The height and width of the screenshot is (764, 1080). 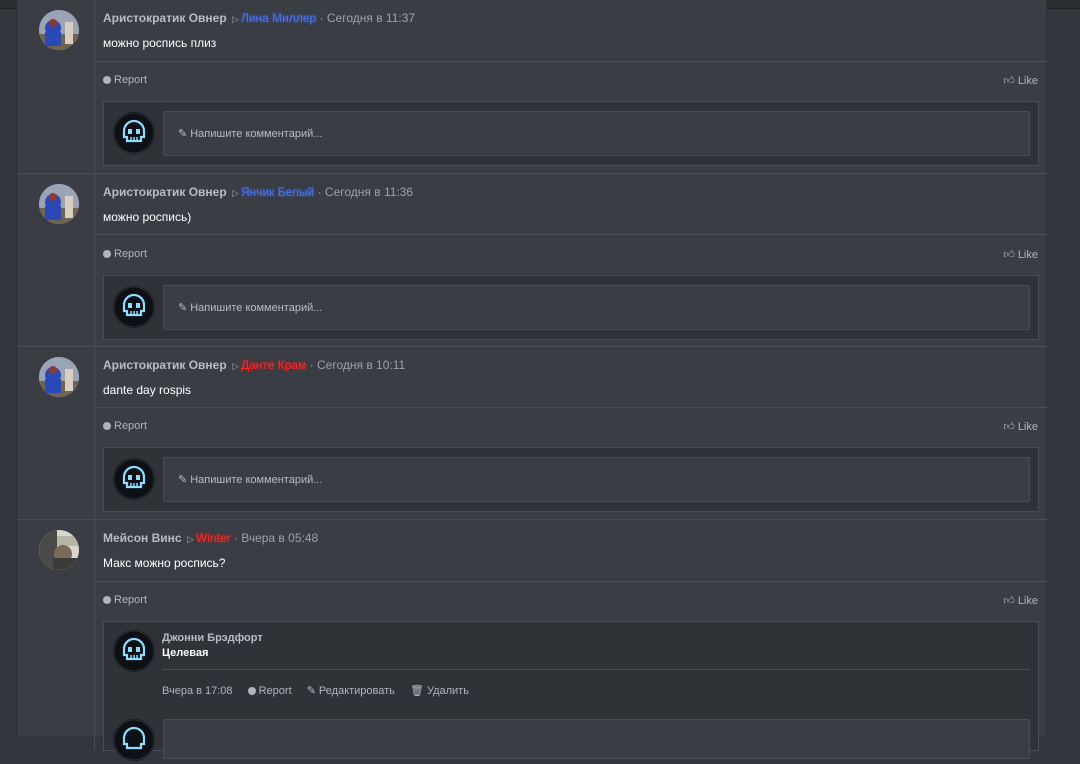 I want to click on post-target-user: Янчик Белый, so click(x=277, y=192).